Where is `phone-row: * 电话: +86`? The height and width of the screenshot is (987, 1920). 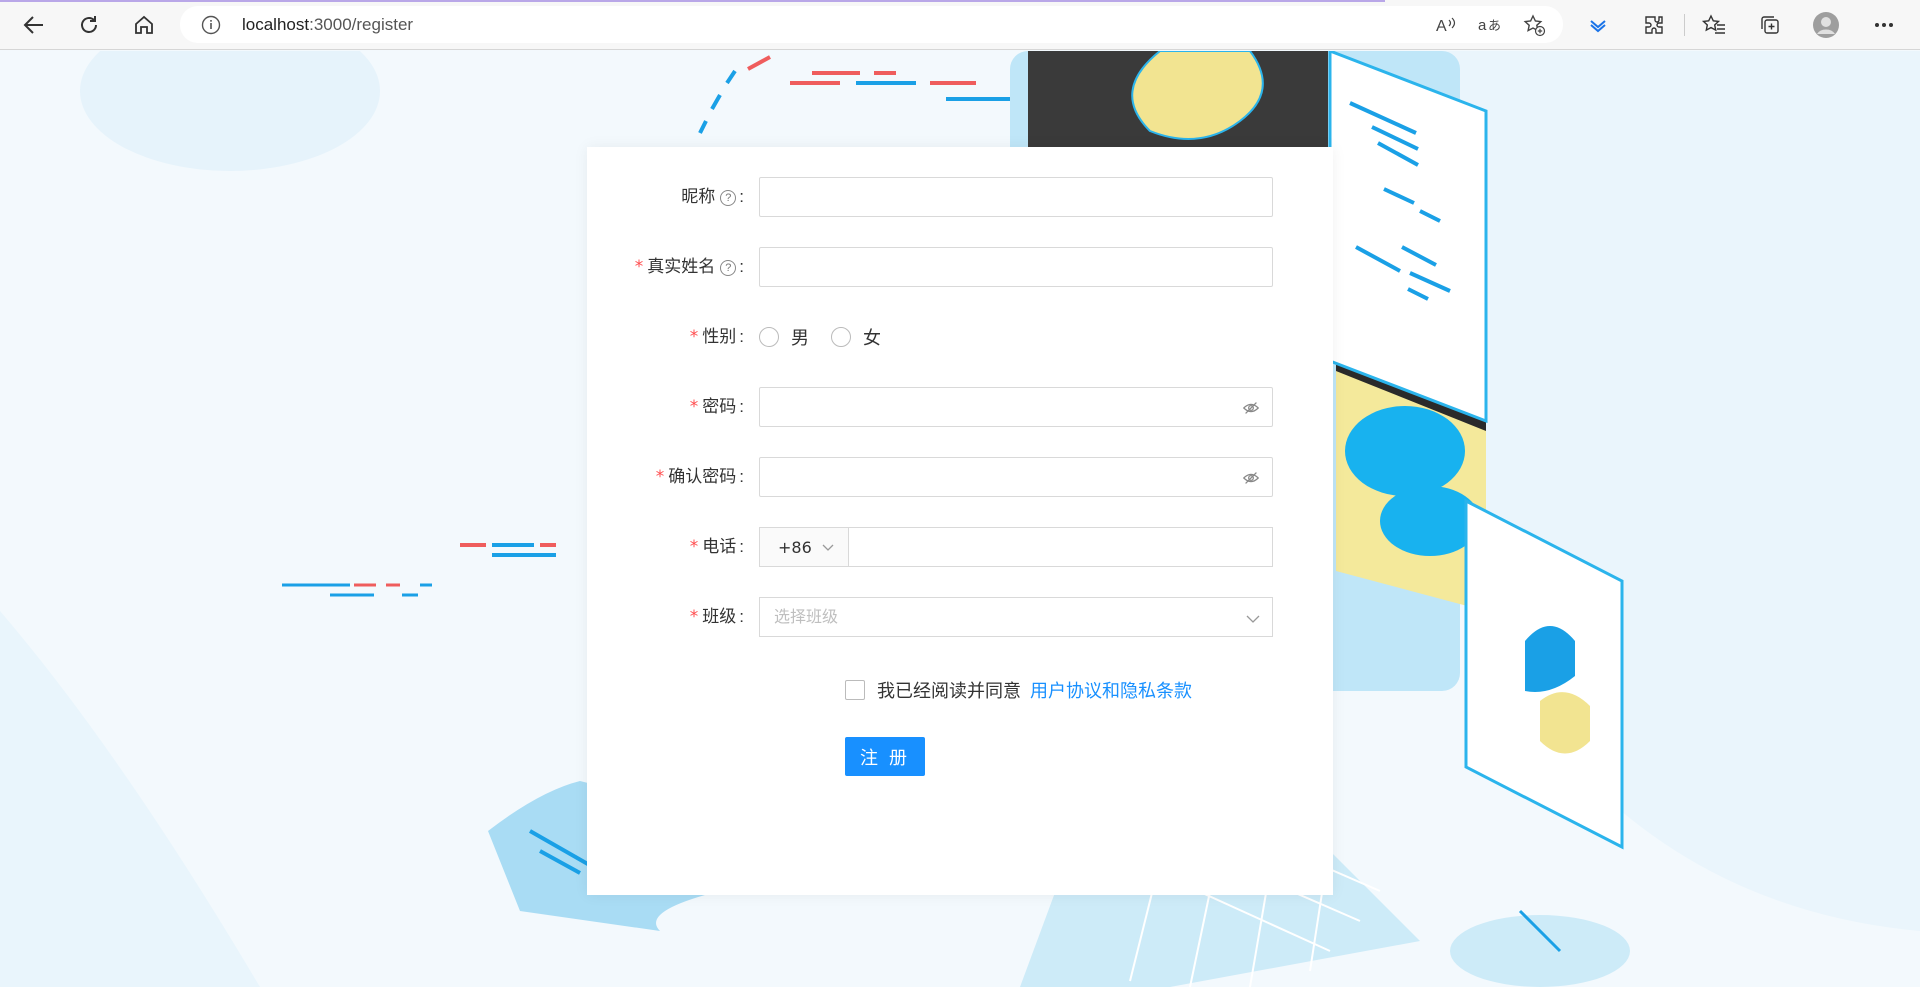
phone-row: * 电话: +86 is located at coordinates (960, 547).